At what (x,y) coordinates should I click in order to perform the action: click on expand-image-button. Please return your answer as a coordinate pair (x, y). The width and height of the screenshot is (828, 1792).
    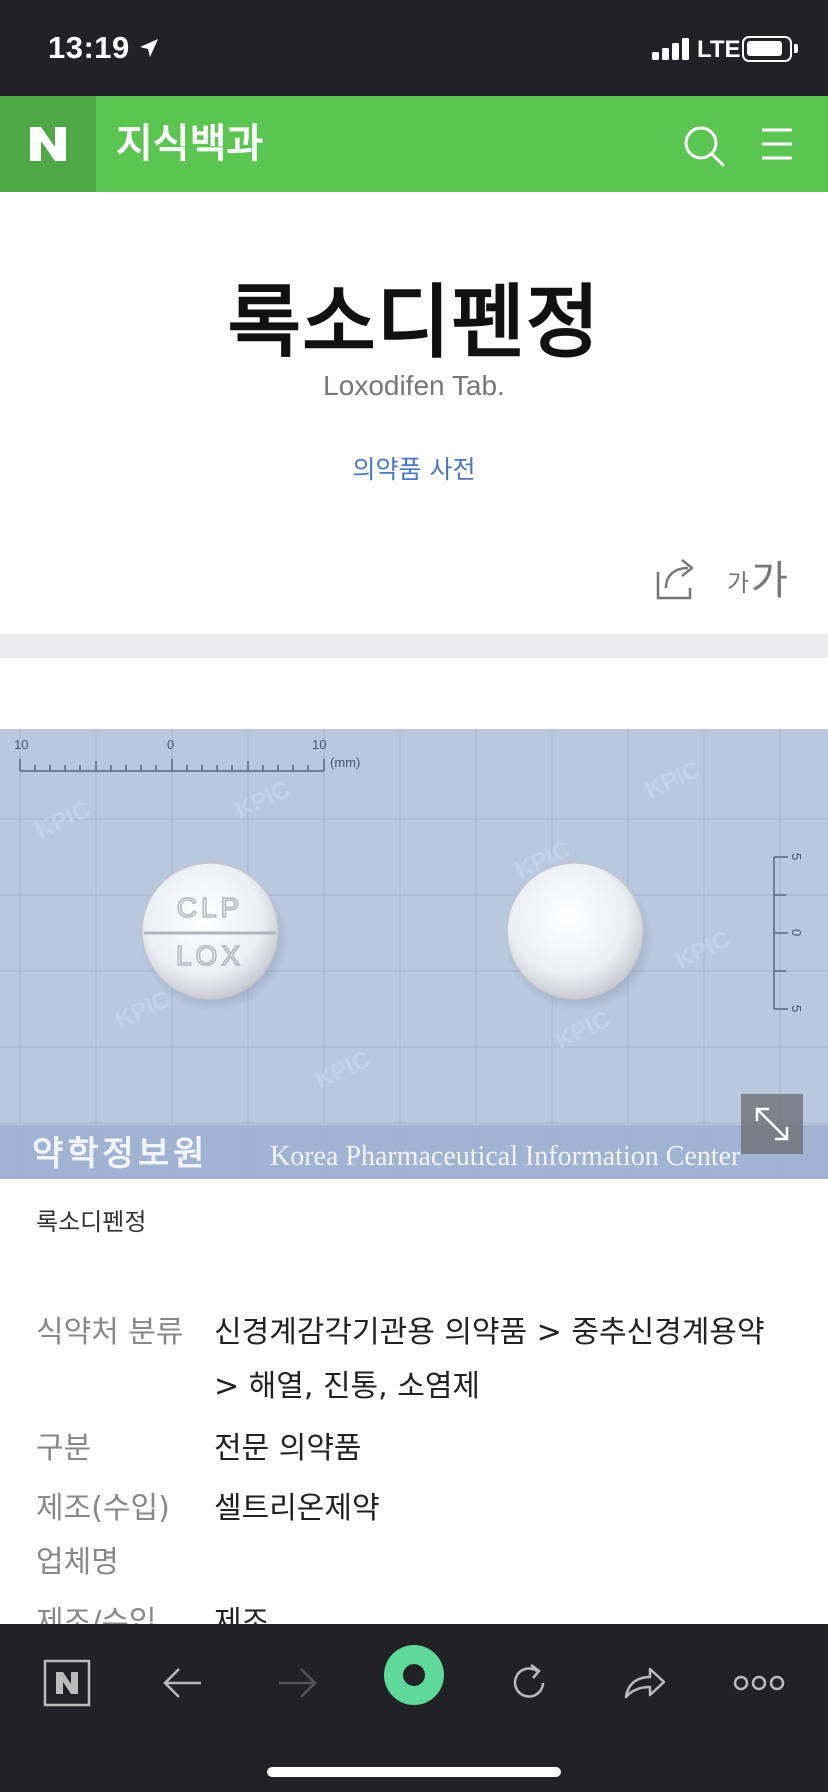
    Looking at the image, I should click on (772, 1124).